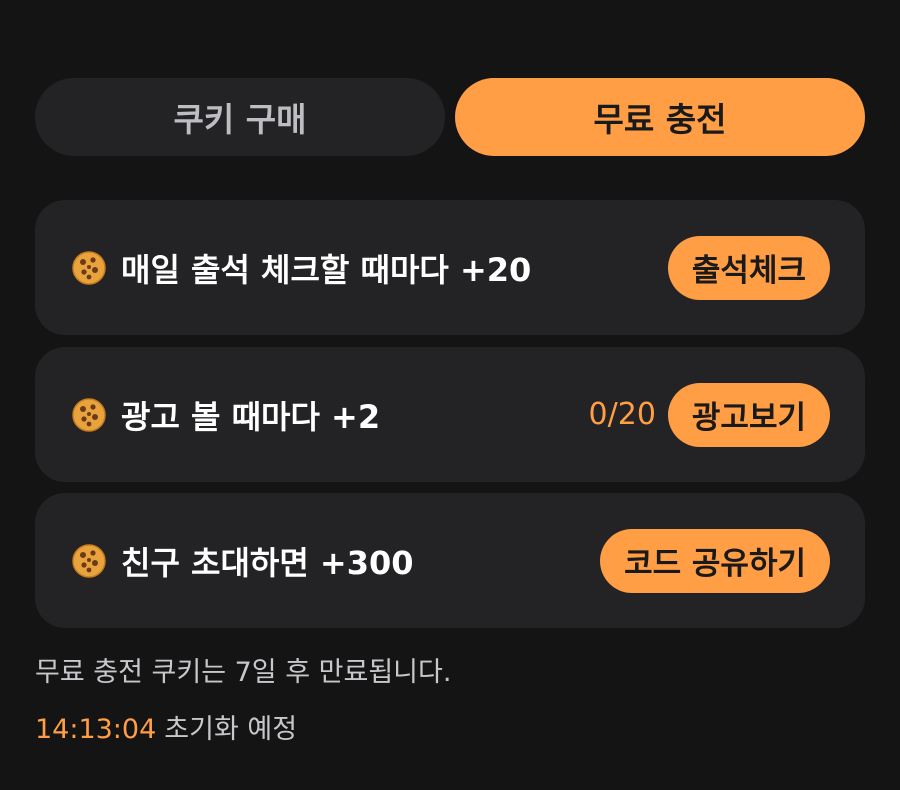 This screenshot has height=790, width=900. What do you see at coordinates (326, 269) in the screenshot?
I see `attendance-reward-text: 매일 출석 체크할 때마다 +20` at bounding box center [326, 269].